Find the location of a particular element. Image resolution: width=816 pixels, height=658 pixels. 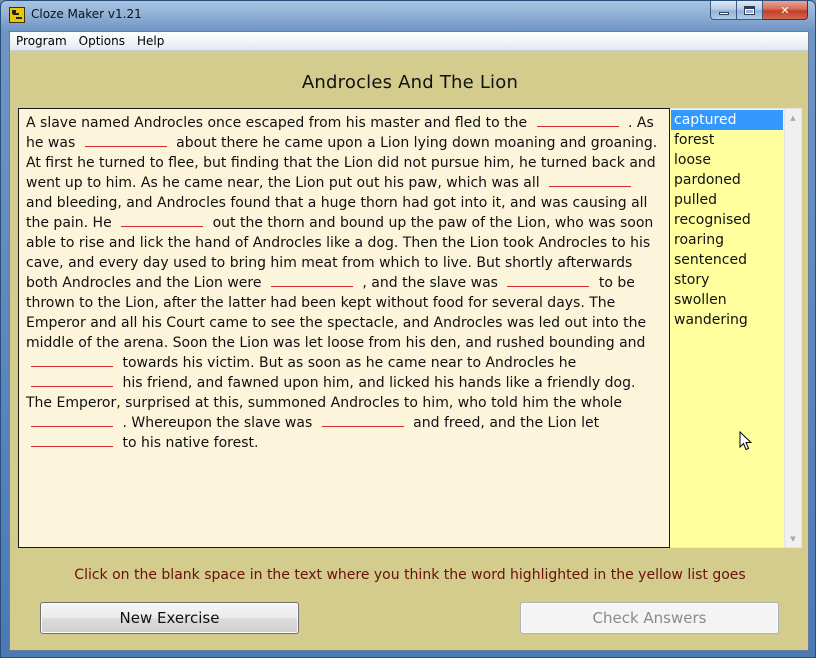

scroll-down-button: ▼ is located at coordinates (793, 538).